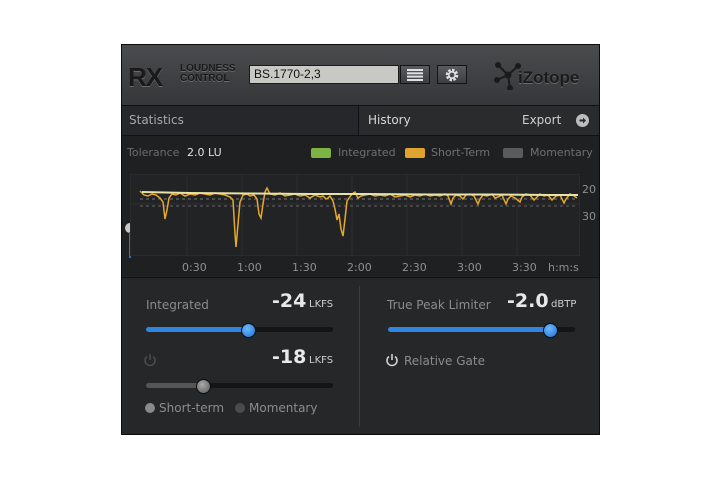 The image size is (720, 480). Describe the element at coordinates (191, 408) in the screenshot. I see `short-term-option-label: Short-term` at that location.